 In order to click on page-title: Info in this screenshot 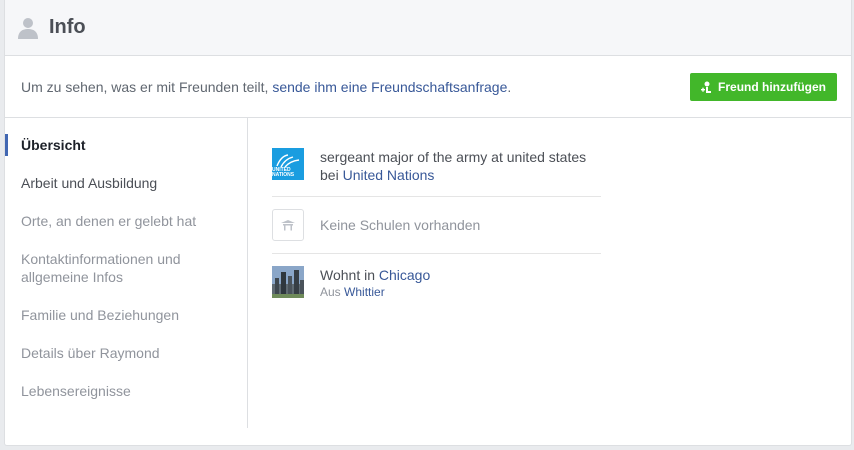, I will do `click(67, 27)`.